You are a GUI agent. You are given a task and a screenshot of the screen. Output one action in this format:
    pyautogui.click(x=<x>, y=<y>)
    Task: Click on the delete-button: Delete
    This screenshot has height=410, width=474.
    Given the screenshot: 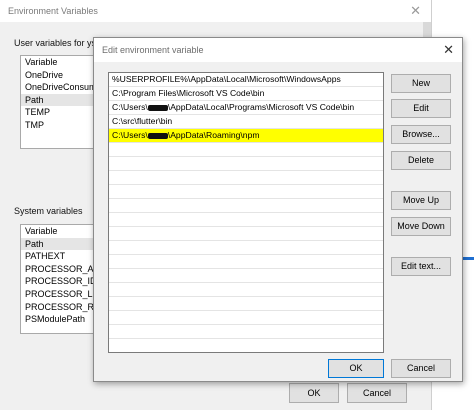 What is the action you would take?
    pyautogui.click(x=421, y=160)
    